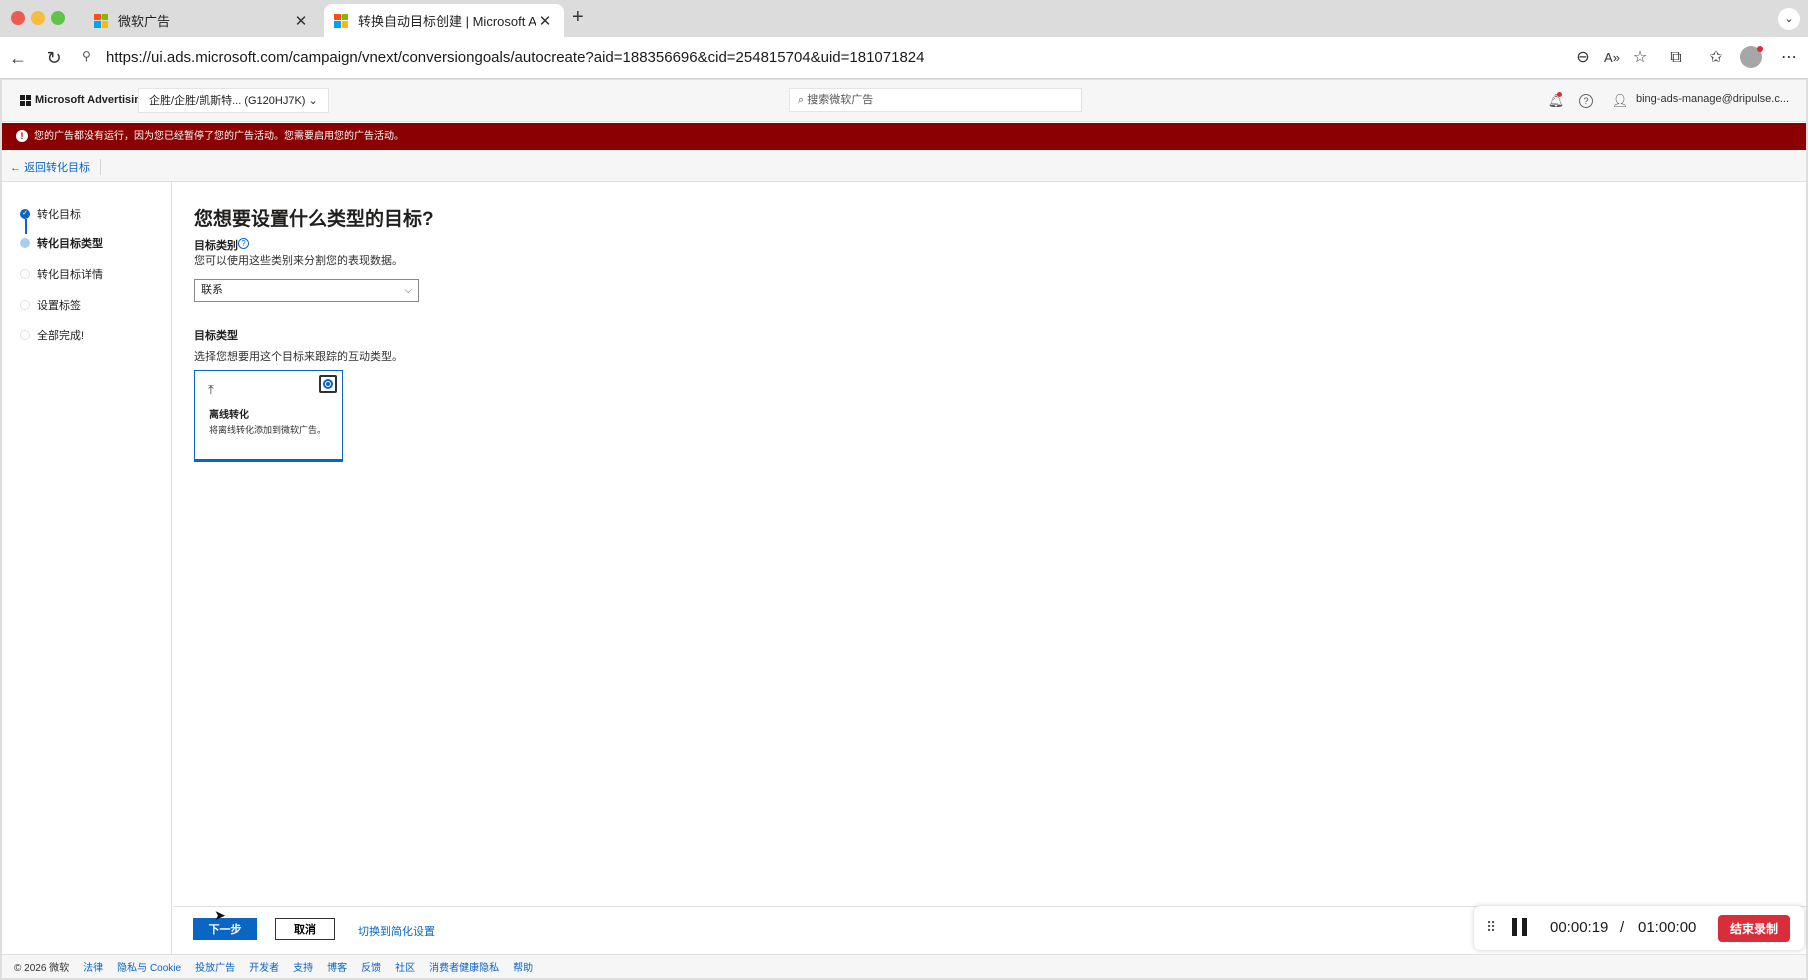  Describe the element at coordinates (1640, 58) in the screenshot. I see `favorite-icon: ☆` at that location.